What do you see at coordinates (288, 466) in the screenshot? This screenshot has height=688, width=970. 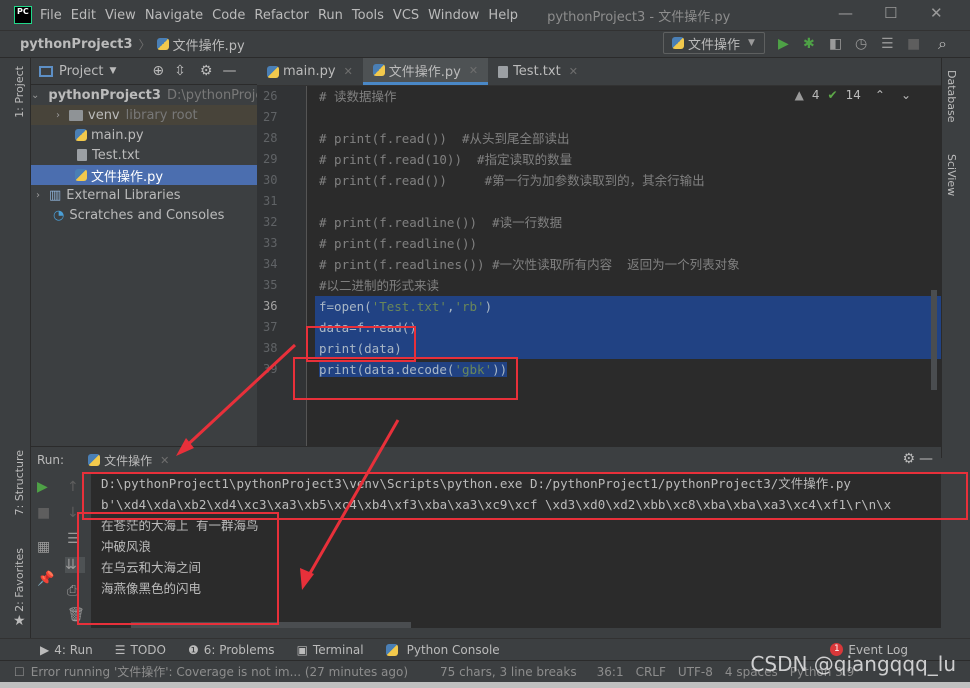 I see `annotation-arrows` at bounding box center [288, 466].